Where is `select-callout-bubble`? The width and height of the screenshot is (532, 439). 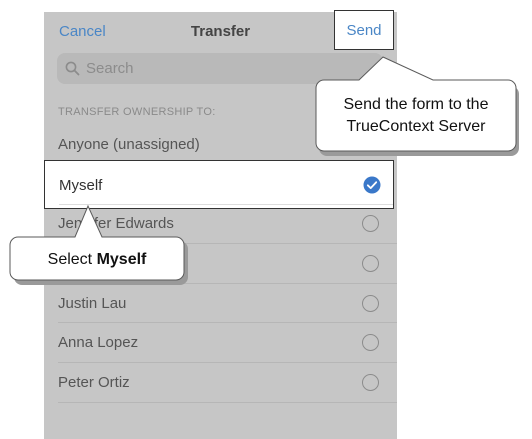
select-callout-bubble is located at coordinates (98, 244).